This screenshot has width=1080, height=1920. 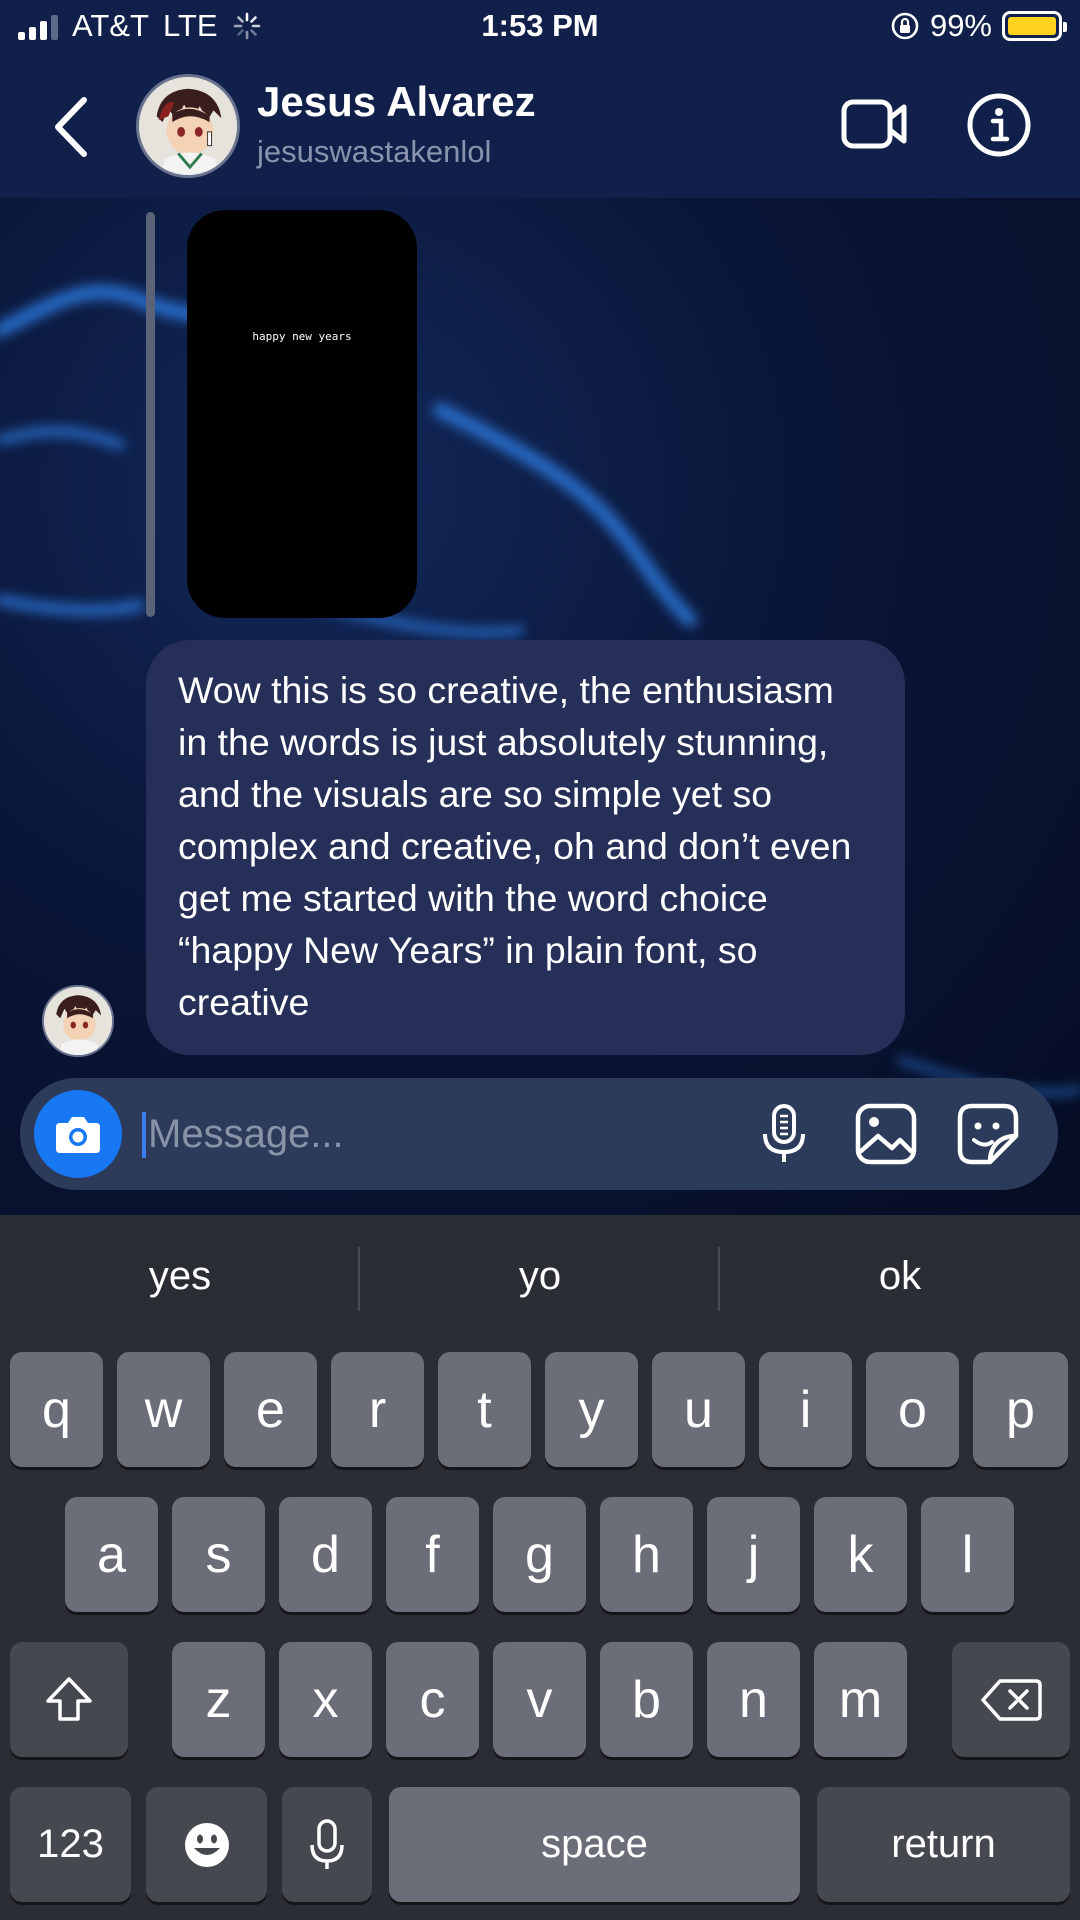 I want to click on message-composer, so click(x=539, y=1134).